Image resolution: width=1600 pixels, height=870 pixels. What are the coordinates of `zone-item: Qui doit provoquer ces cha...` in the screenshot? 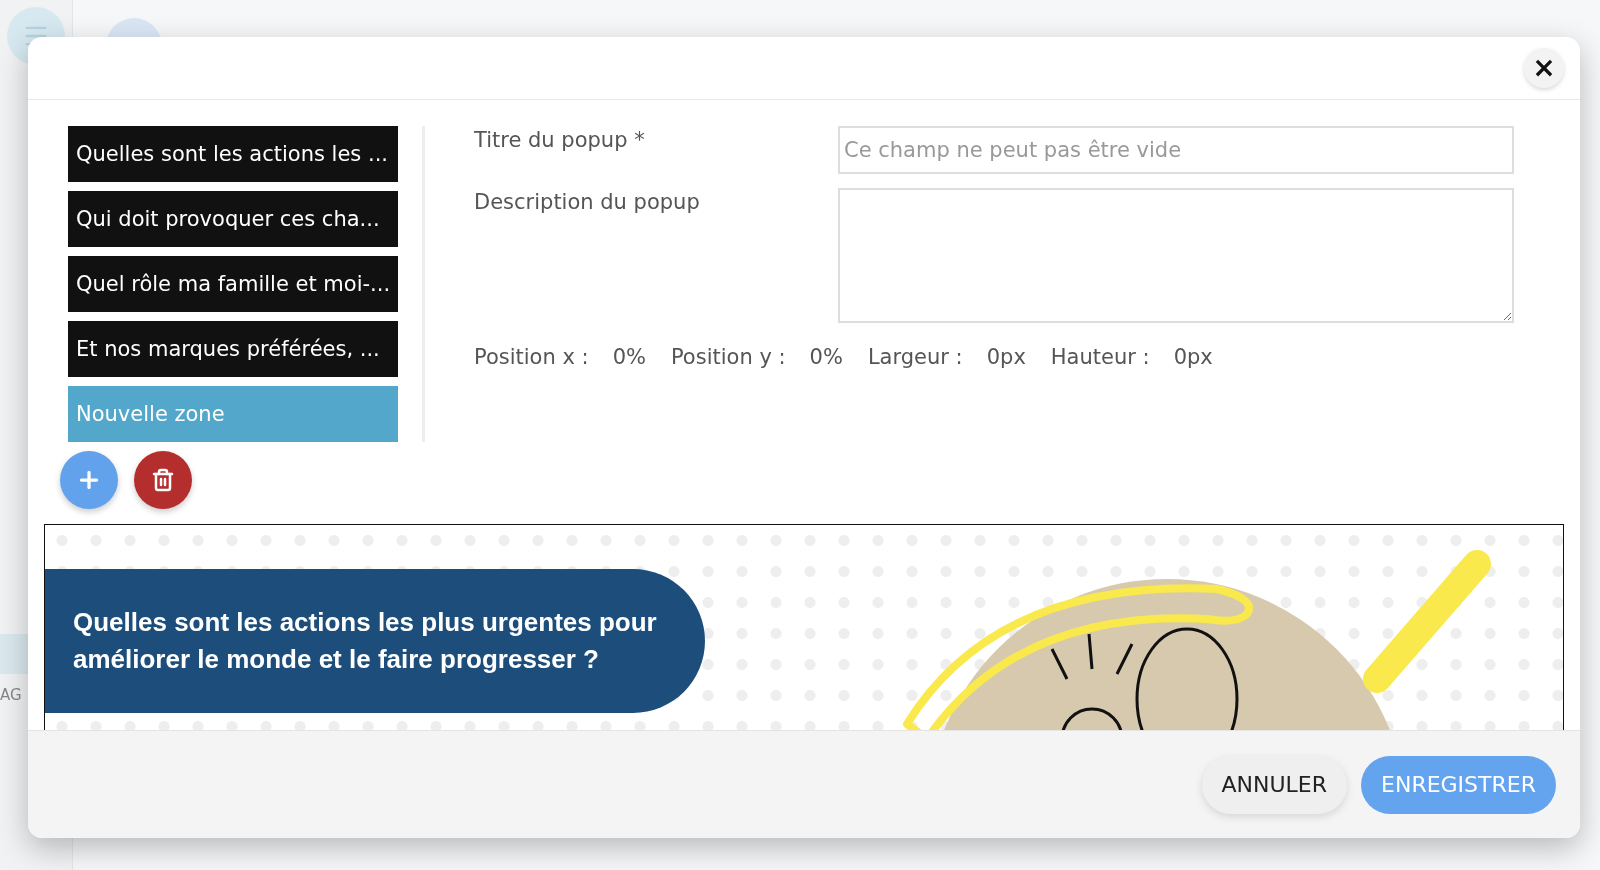 It's located at (233, 219).